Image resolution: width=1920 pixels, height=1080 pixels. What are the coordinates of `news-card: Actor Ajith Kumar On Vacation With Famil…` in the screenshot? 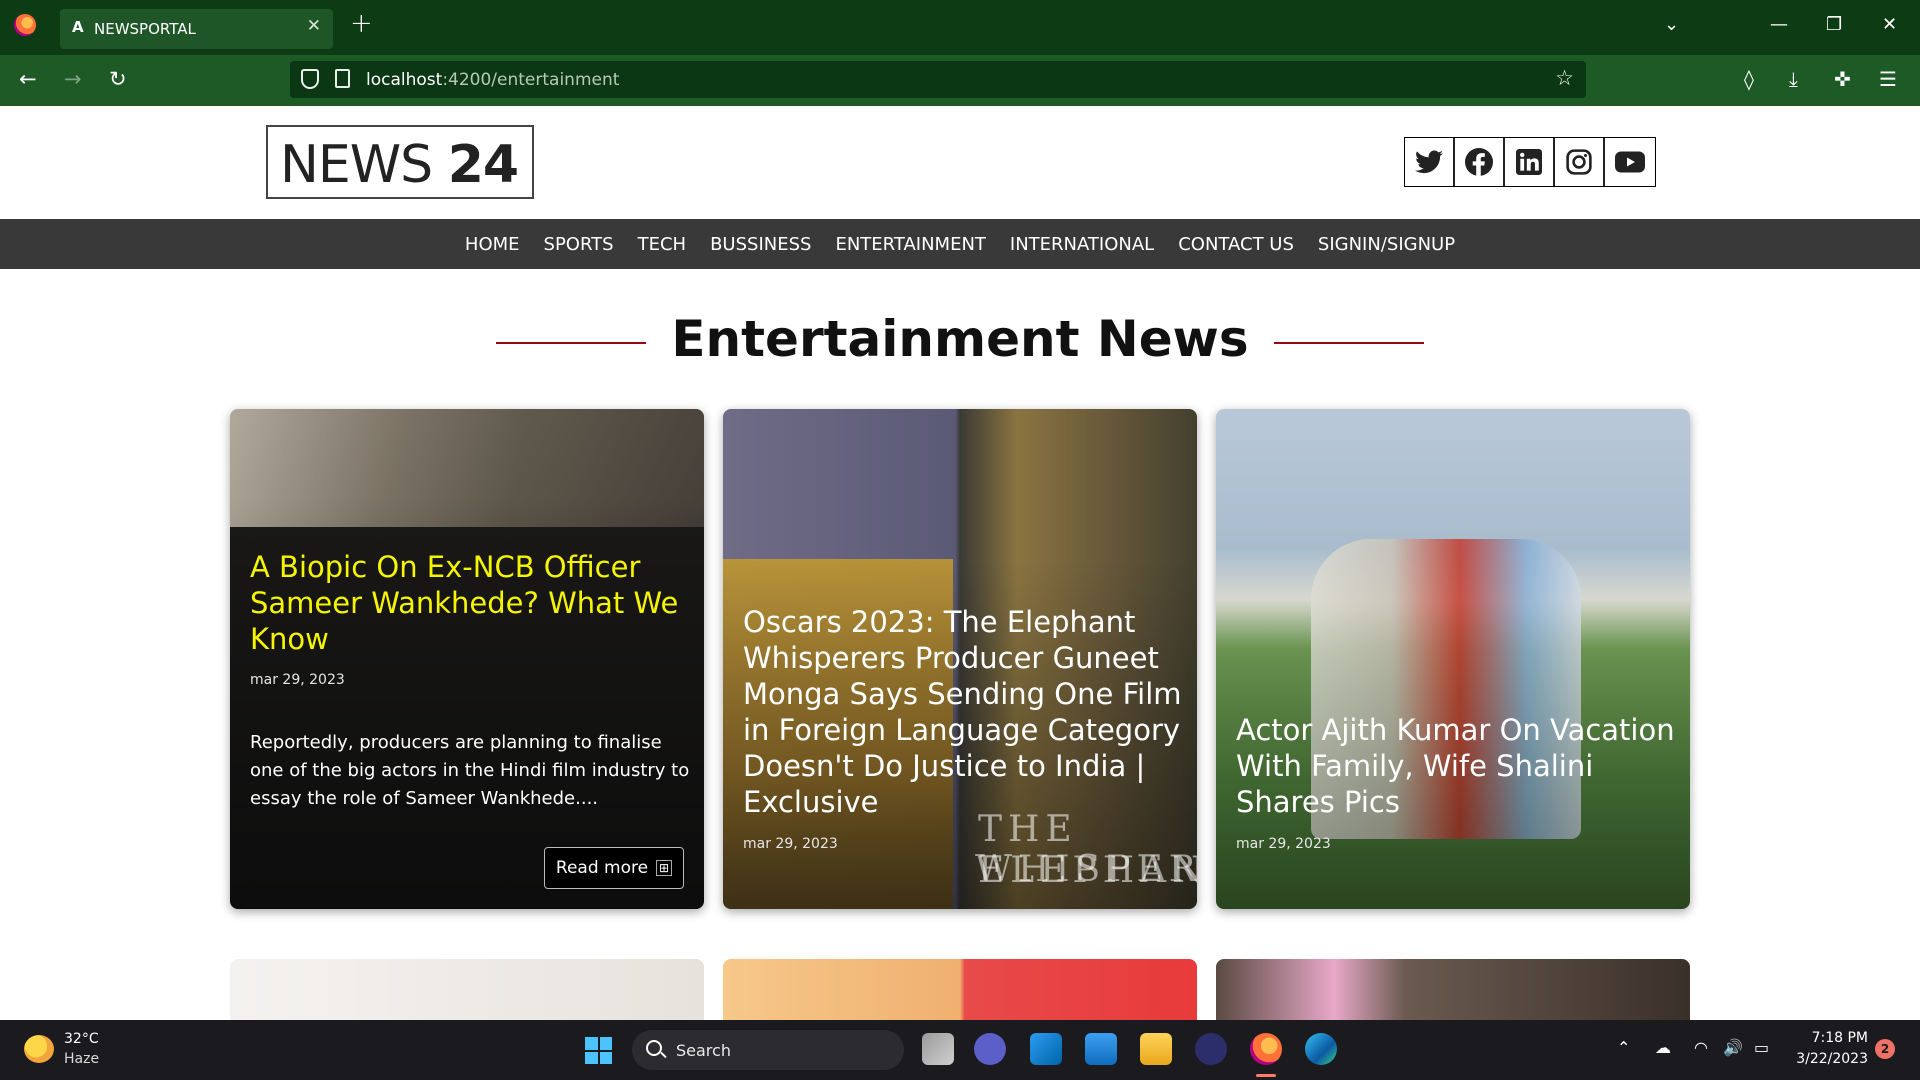 It's located at (1453, 659).